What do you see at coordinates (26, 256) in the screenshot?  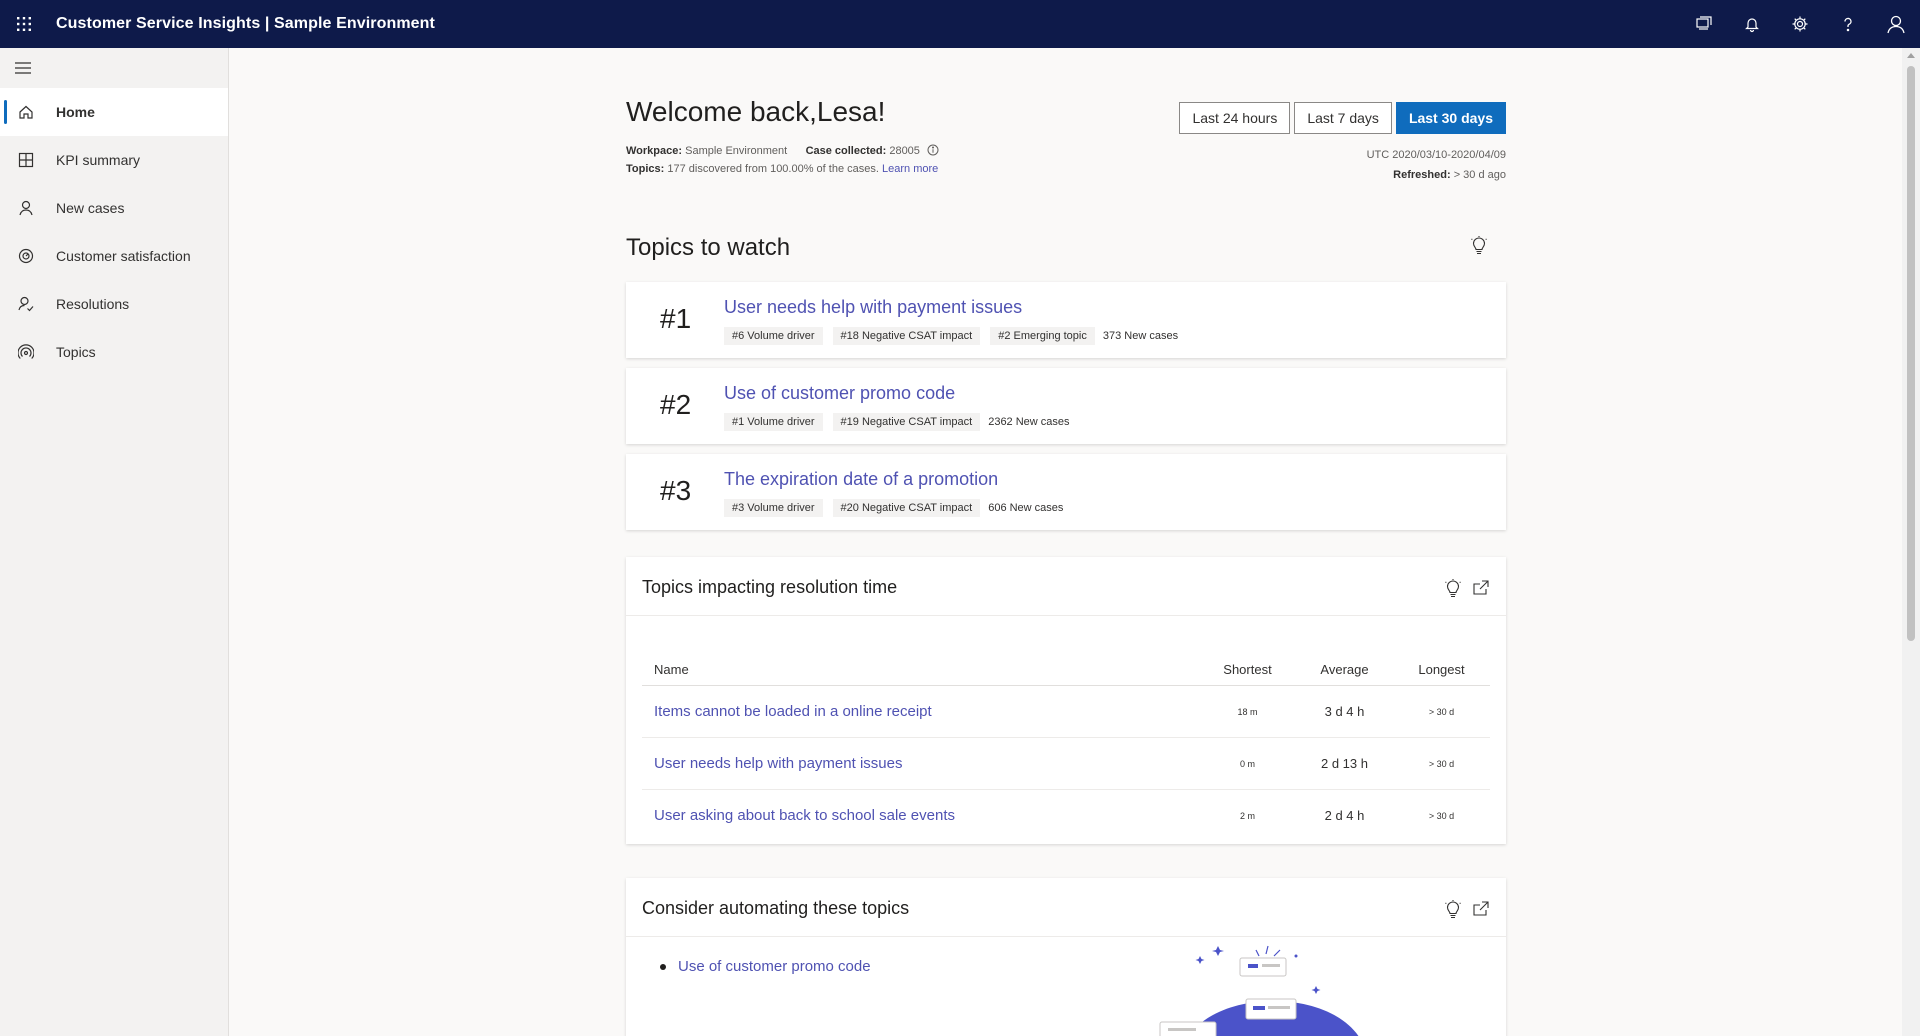 I see `satisfaction-icon` at bounding box center [26, 256].